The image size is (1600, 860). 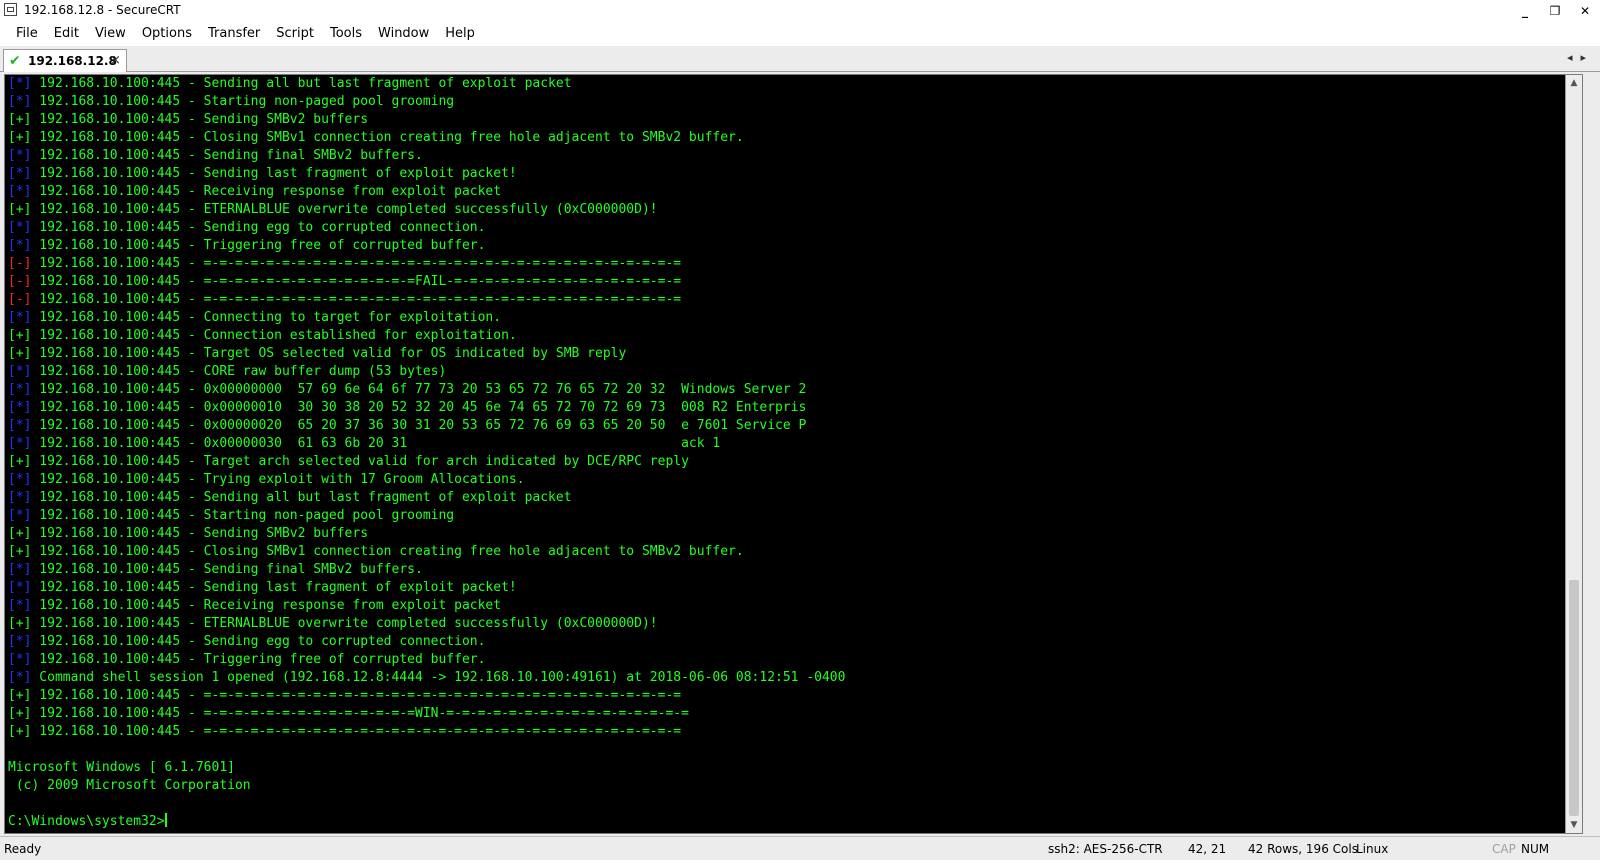 I want to click on restore-button: ❐, so click(x=1555, y=11).